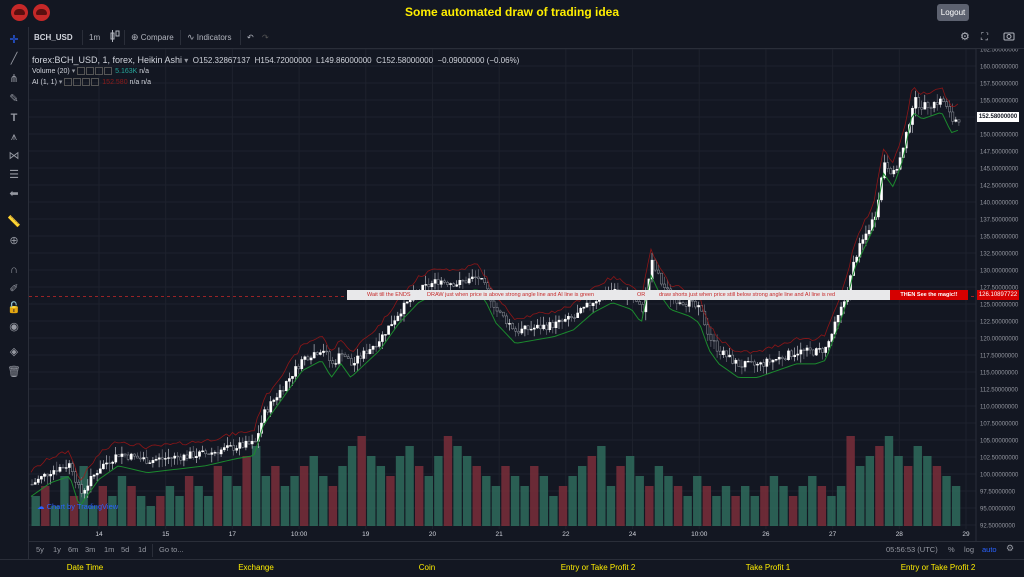  Describe the element at coordinates (999, 170) in the screenshot. I see `price-tick-label: 145.00000000` at that location.